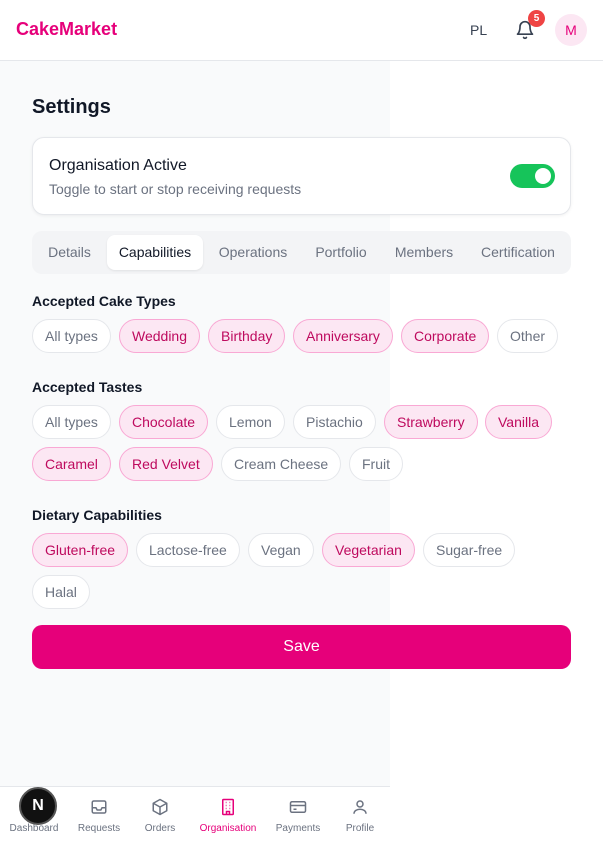 This screenshot has width=603, height=844. What do you see at coordinates (528, 336) in the screenshot?
I see `chip-cake-other: Other` at bounding box center [528, 336].